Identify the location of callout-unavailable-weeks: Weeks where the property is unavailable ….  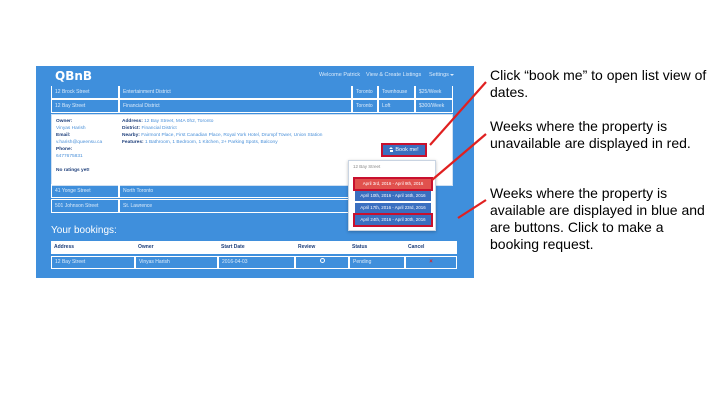
(590, 134).